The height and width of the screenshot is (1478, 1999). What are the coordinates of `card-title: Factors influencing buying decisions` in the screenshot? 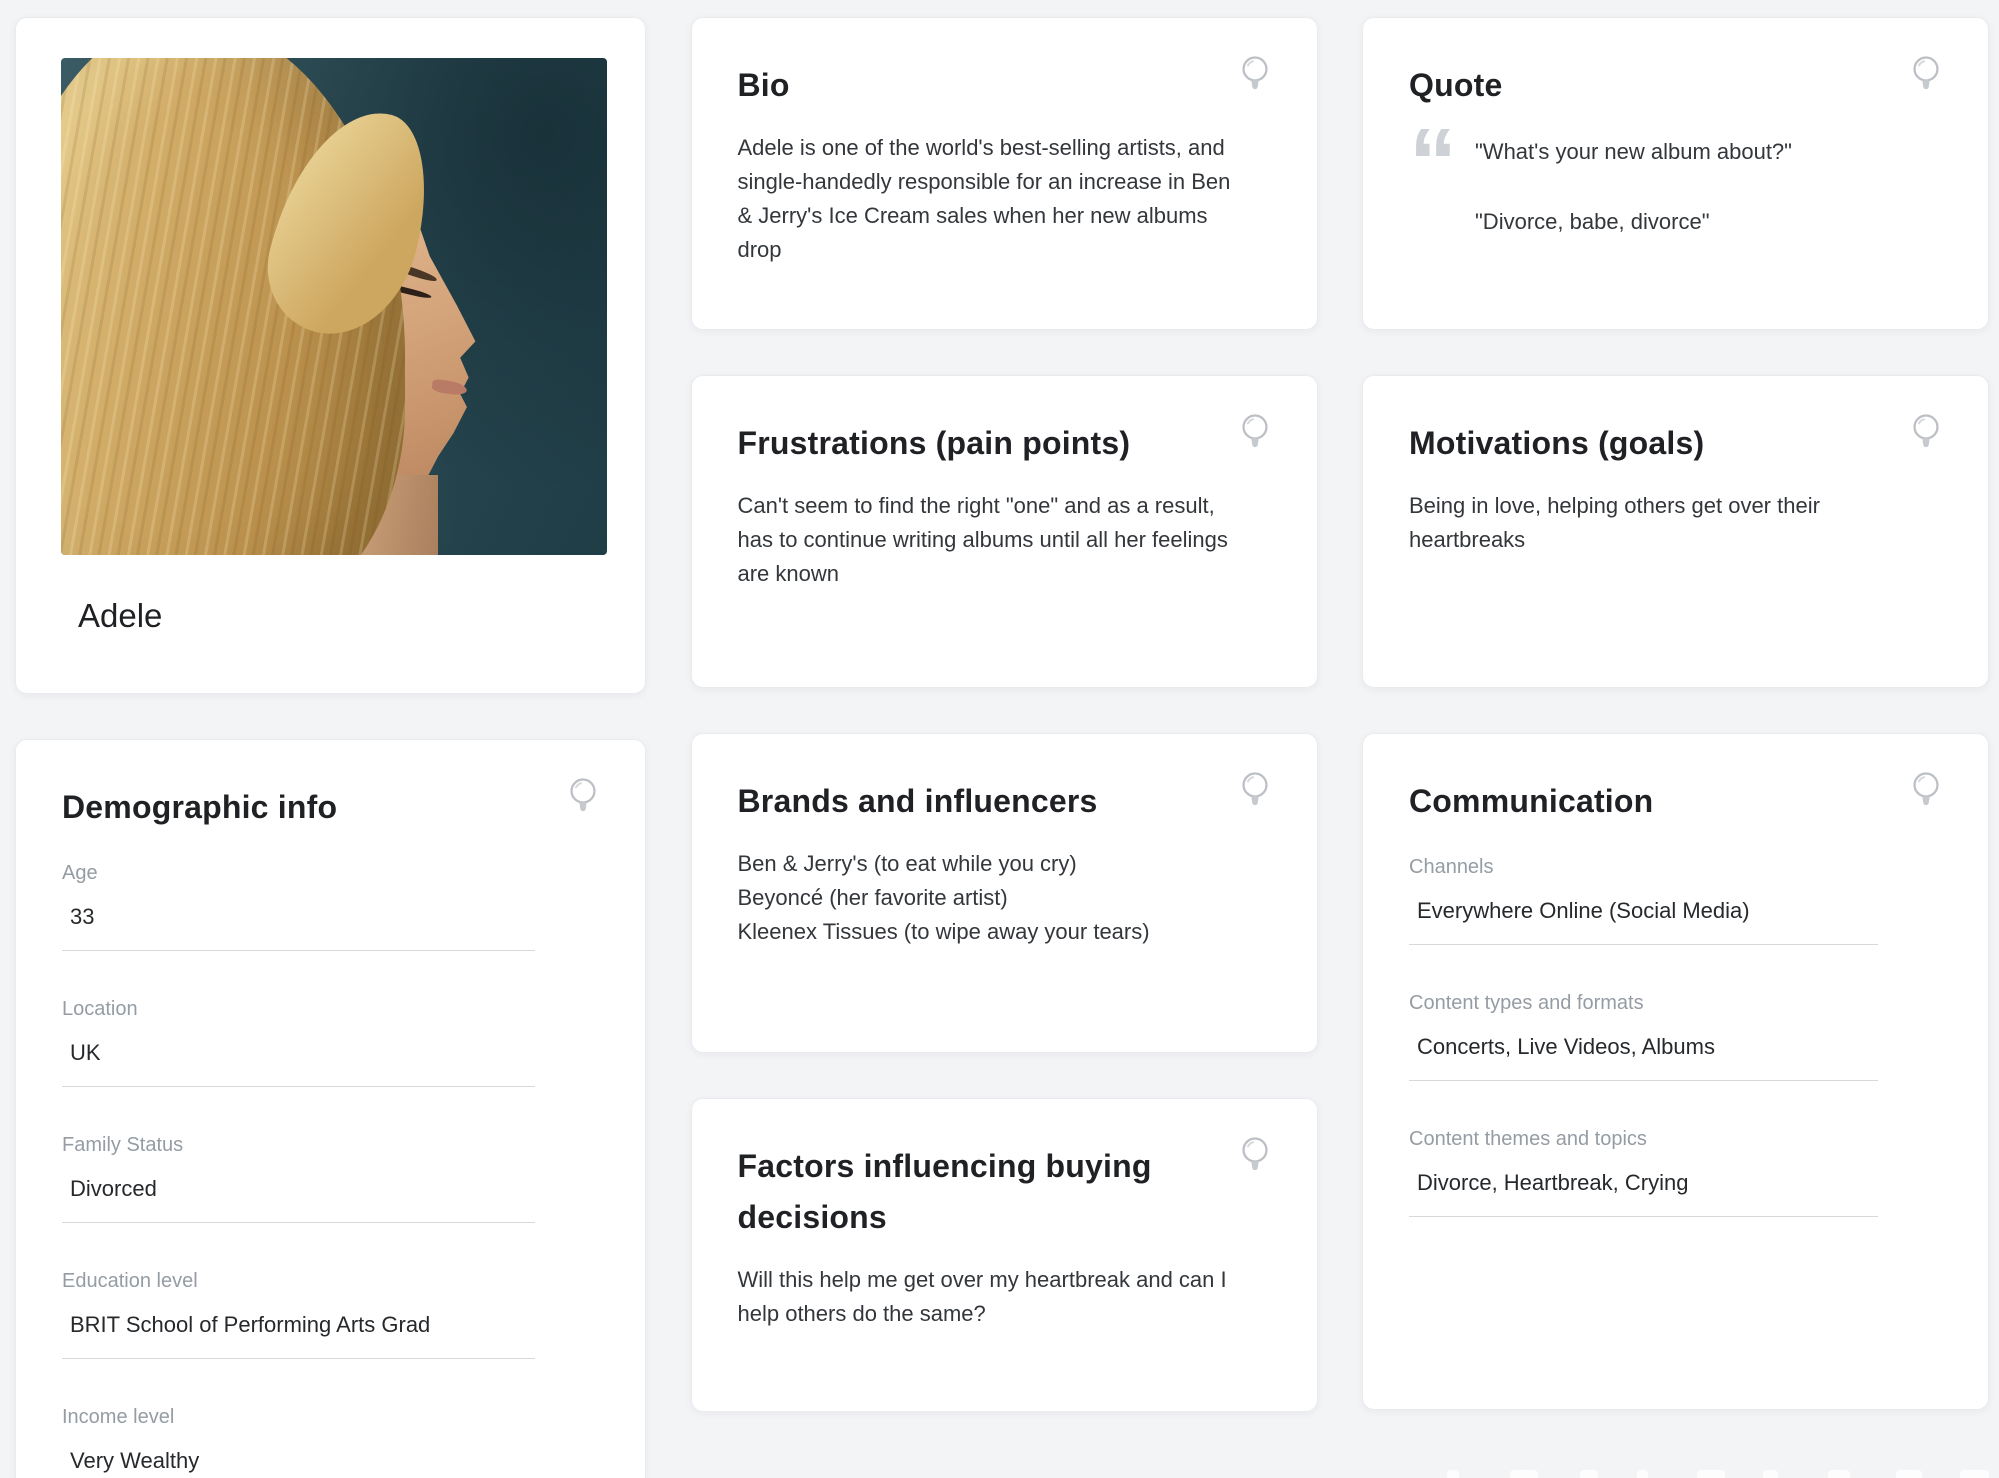 It's located at (944, 1192).